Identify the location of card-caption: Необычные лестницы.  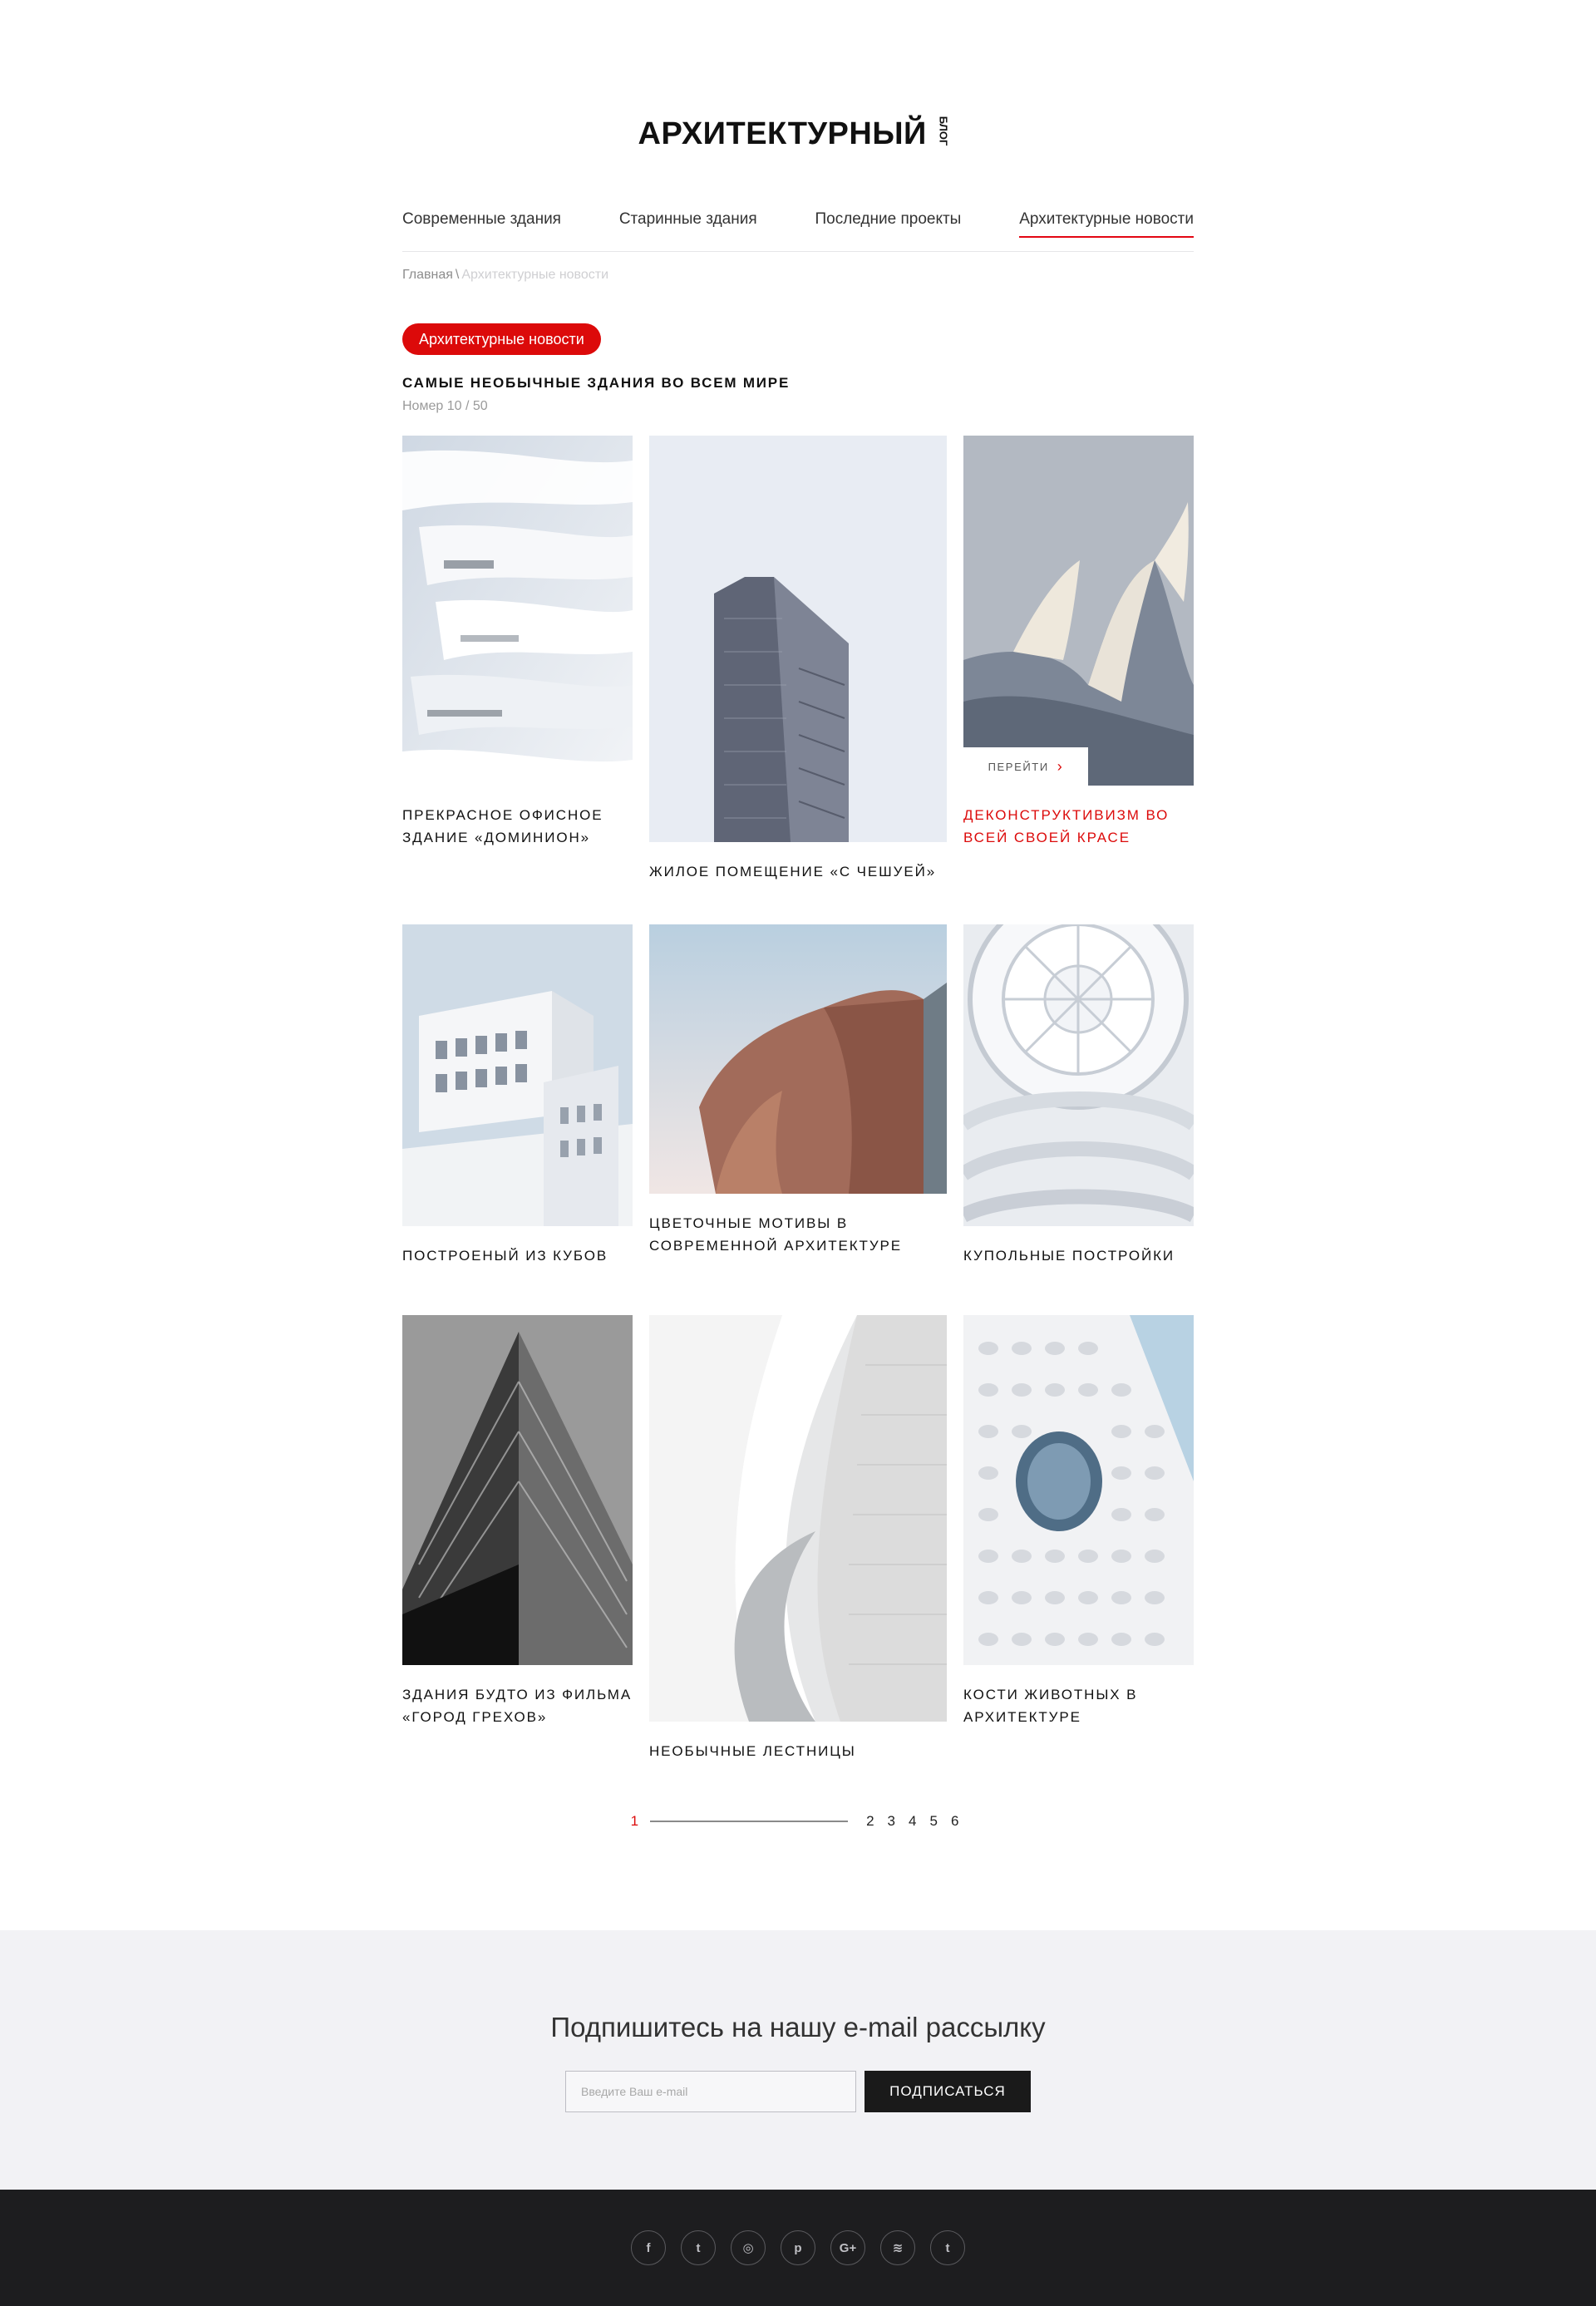
(798, 1751).